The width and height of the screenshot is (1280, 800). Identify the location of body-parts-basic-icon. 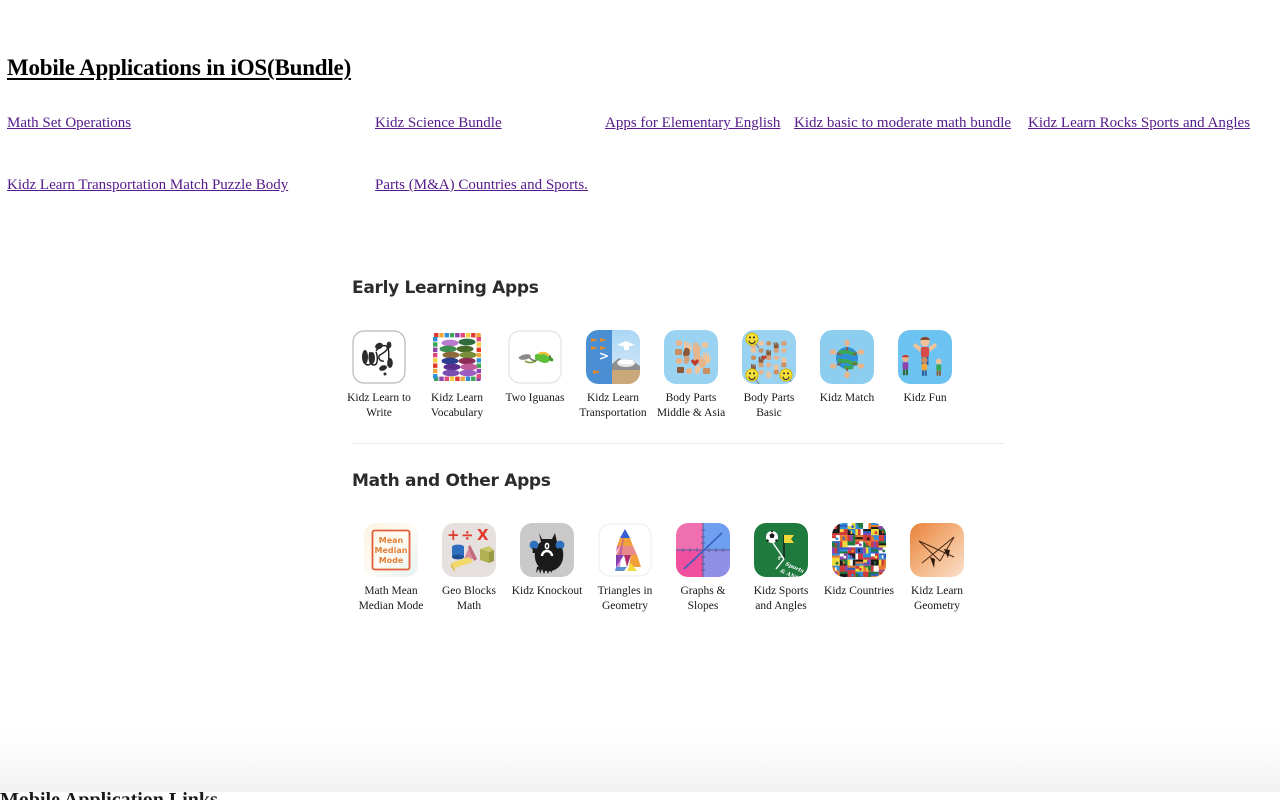
(769, 357).